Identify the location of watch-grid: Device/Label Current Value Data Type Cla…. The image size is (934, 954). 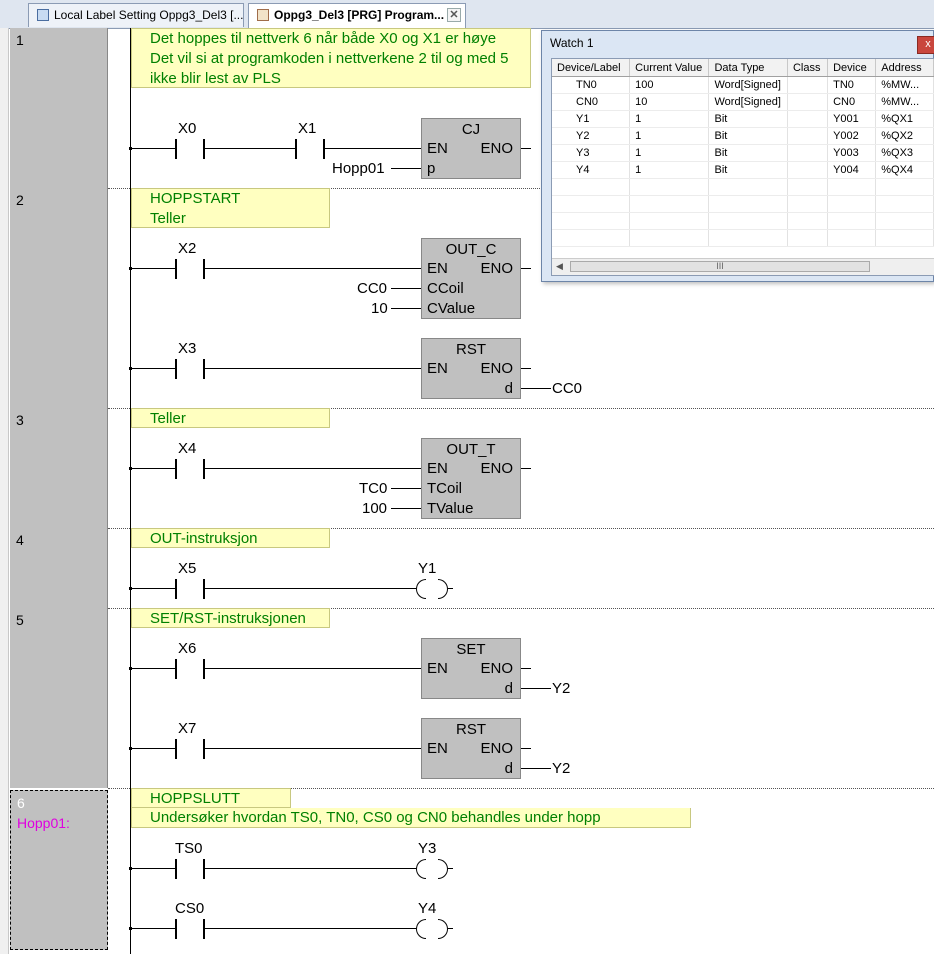
(742, 167).